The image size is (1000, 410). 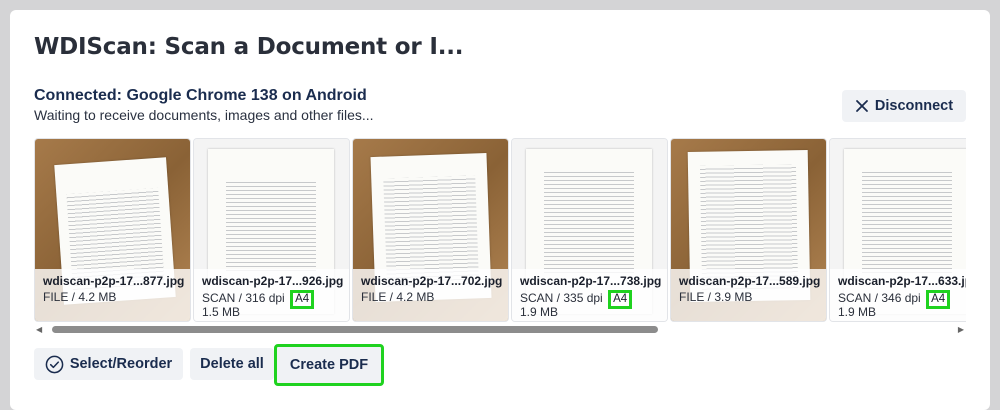 What do you see at coordinates (114, 281) in the screenshot?
I see `file-name: wdiscan-p2p-17...877.jpg` at bounding box center [114, 281].